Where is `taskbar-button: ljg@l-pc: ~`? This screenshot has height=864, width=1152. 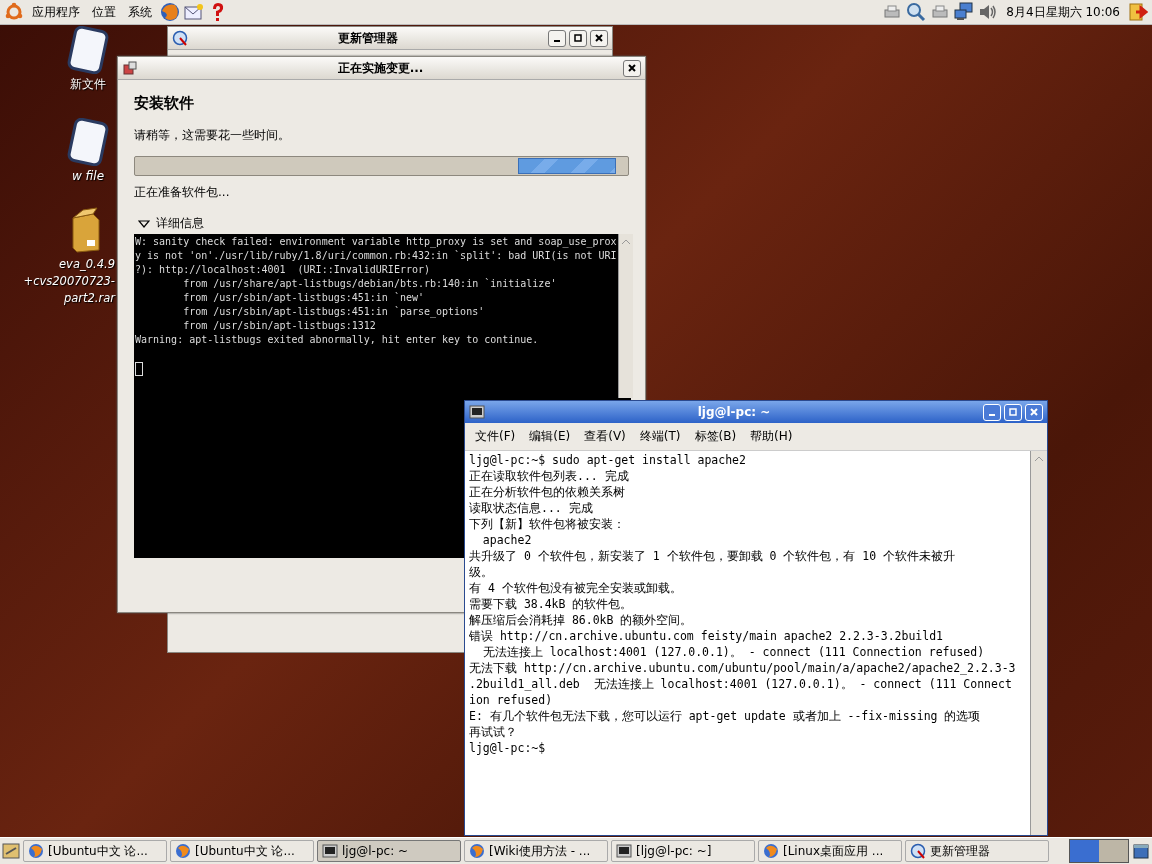 taskbar-button: ljg@l-pc: ~ is located at coordinates (389, 851).